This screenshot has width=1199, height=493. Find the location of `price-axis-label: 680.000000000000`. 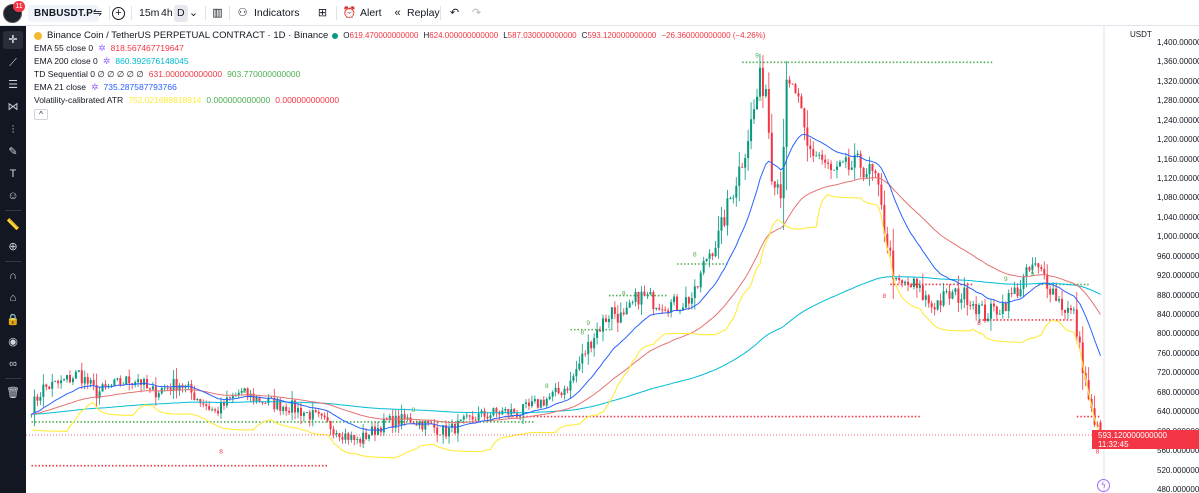

price-axis-label: 680.000000000000 is located at coordinates (1178, 392).